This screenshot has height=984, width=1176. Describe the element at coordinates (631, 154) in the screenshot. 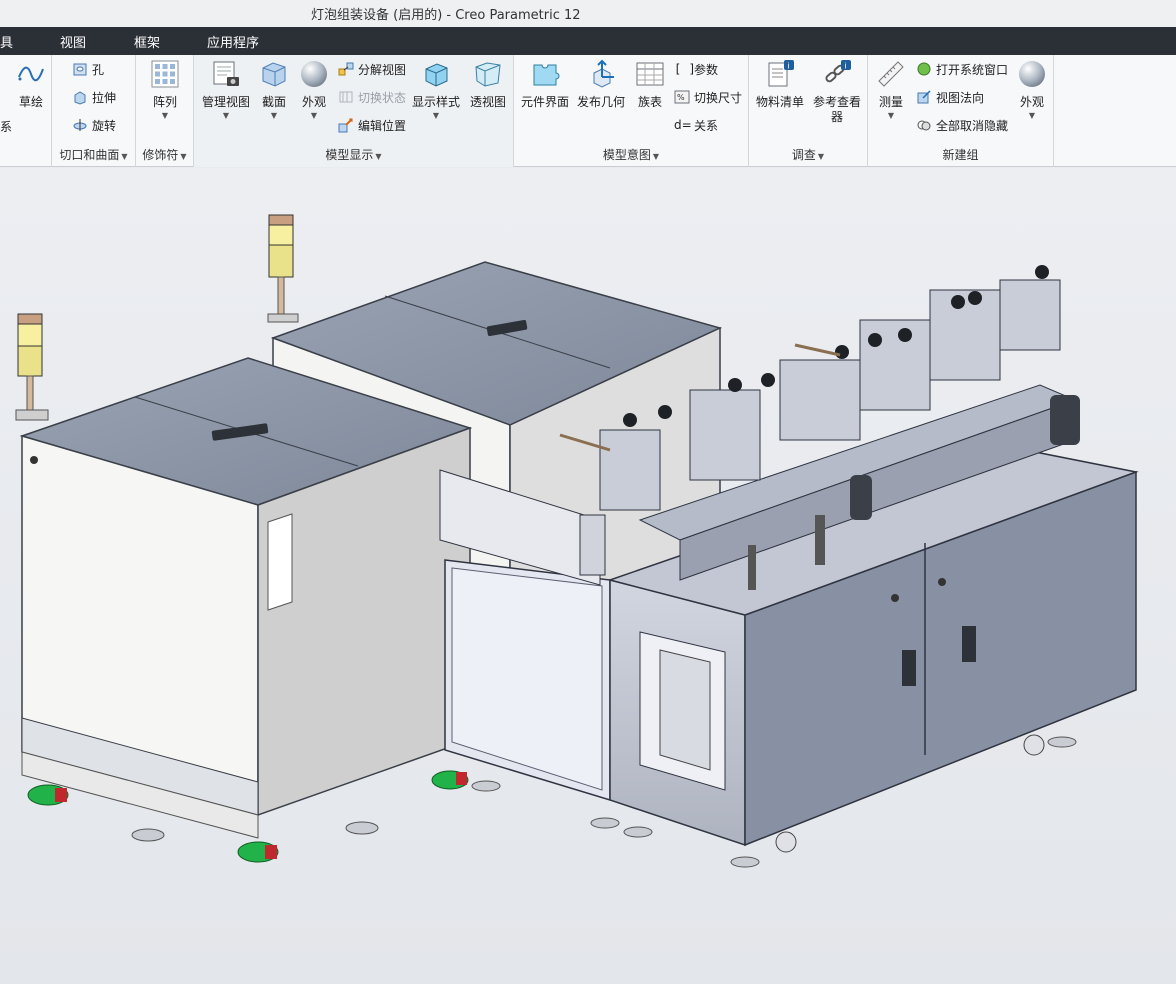

I see `group-model-intent-label: 模型意图 ▼` at that location.